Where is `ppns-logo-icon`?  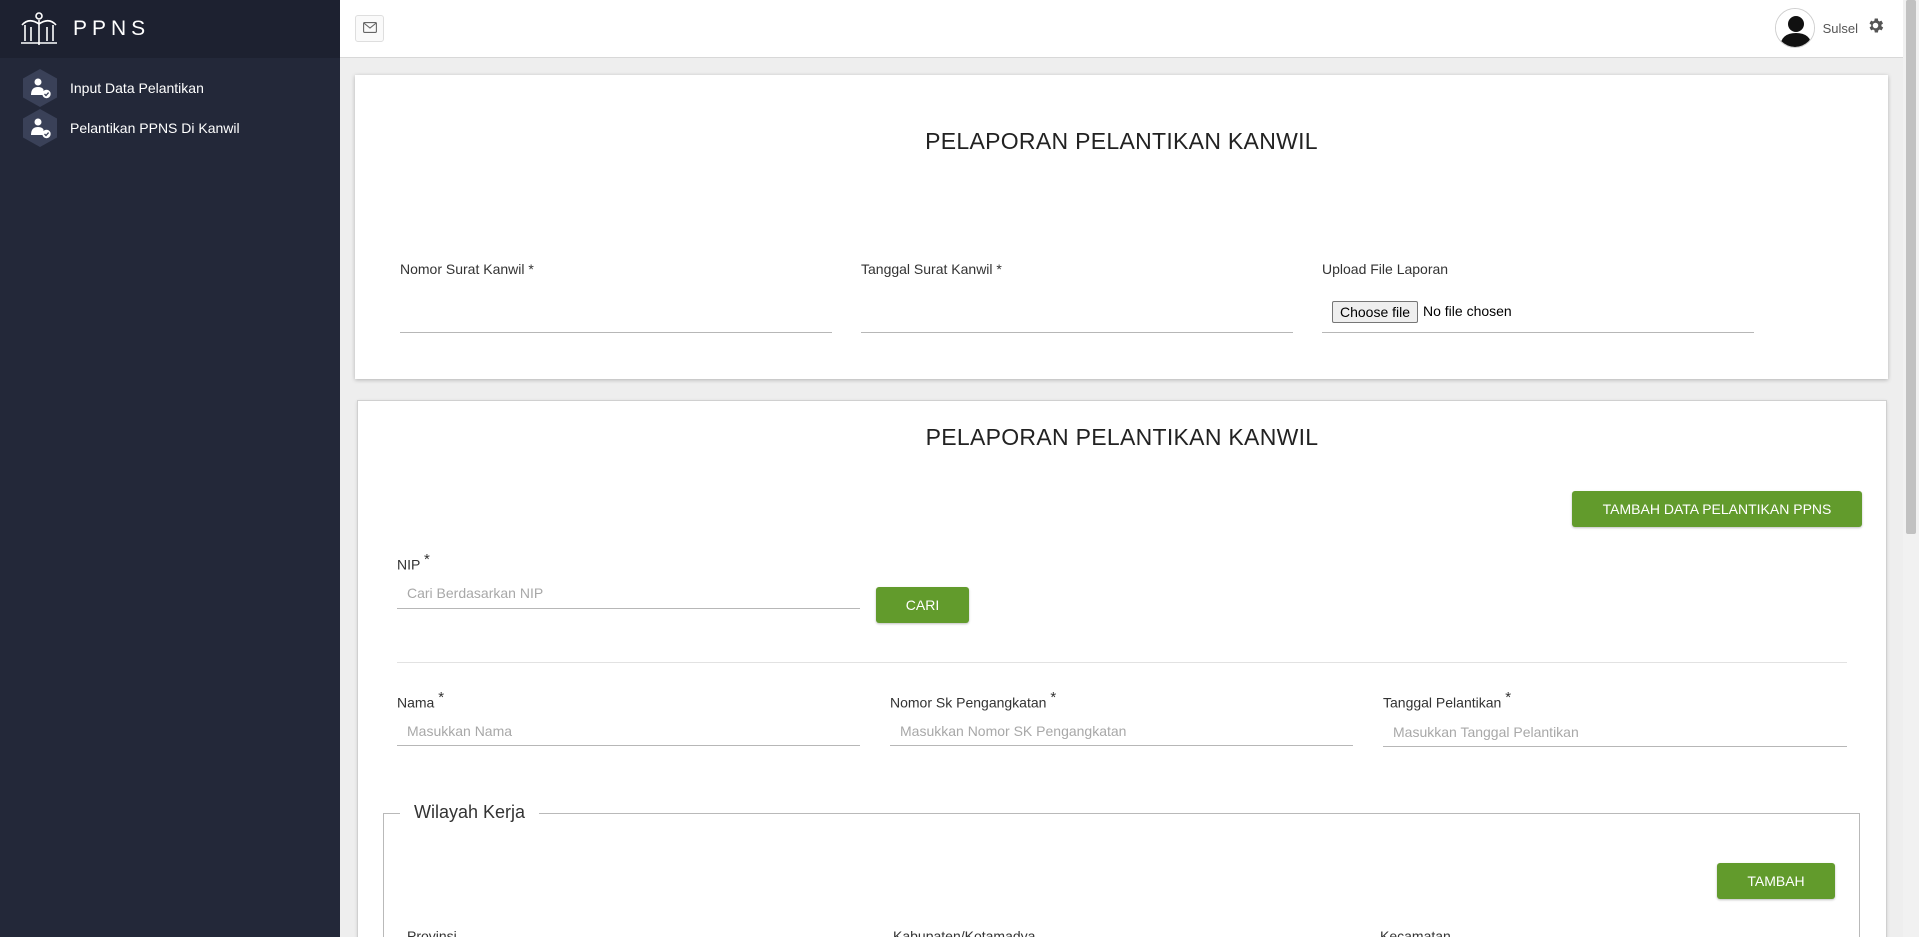 ppns-logo-icon is located at coordinates (39, 29).